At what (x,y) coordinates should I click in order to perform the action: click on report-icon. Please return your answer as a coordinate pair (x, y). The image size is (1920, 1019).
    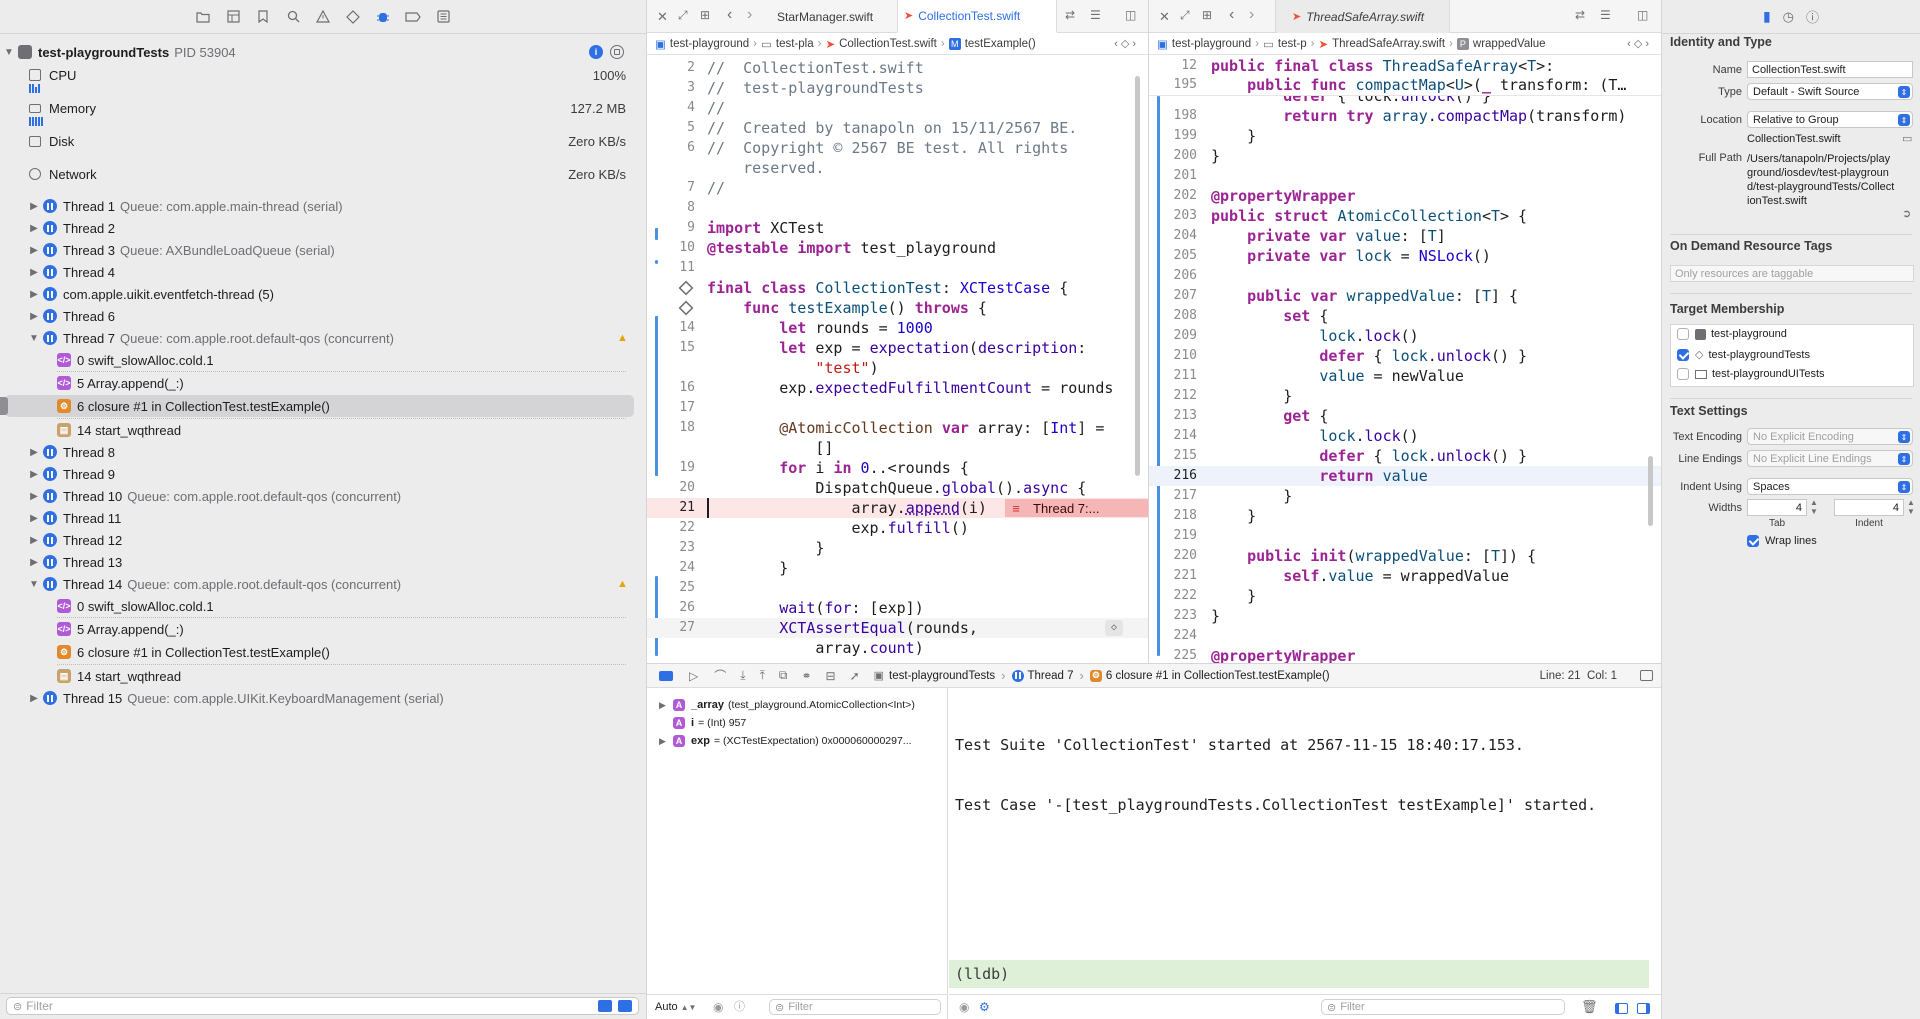
    Looking at the image, I should click on (443, 17).